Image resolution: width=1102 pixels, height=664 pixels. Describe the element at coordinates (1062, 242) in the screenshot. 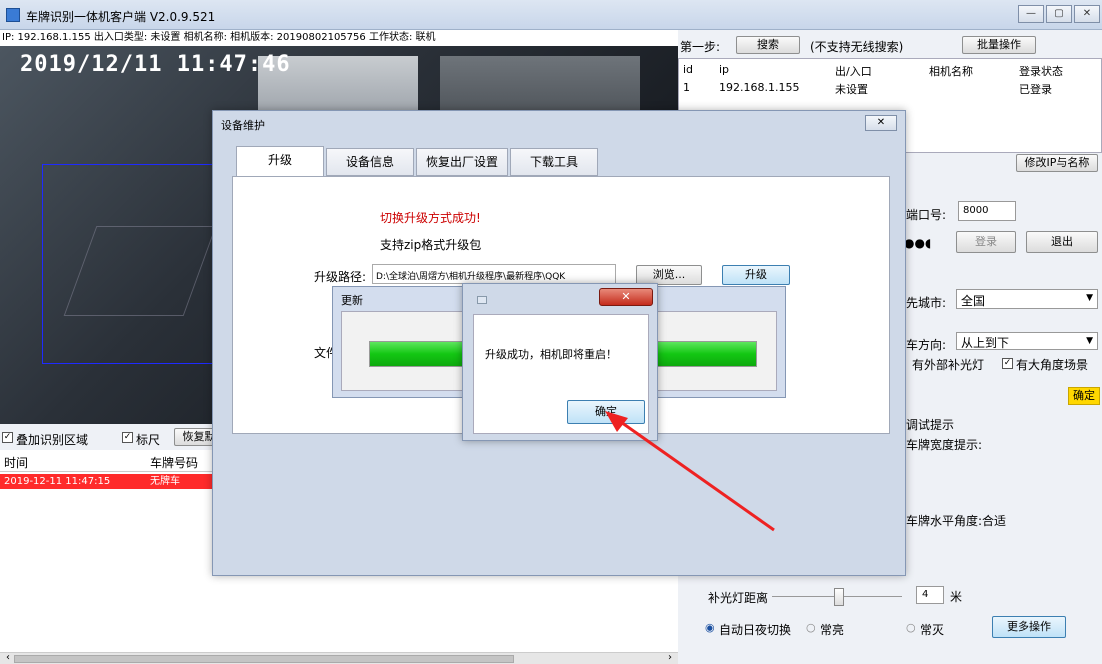

I see `logout-button: 退出` at that location.